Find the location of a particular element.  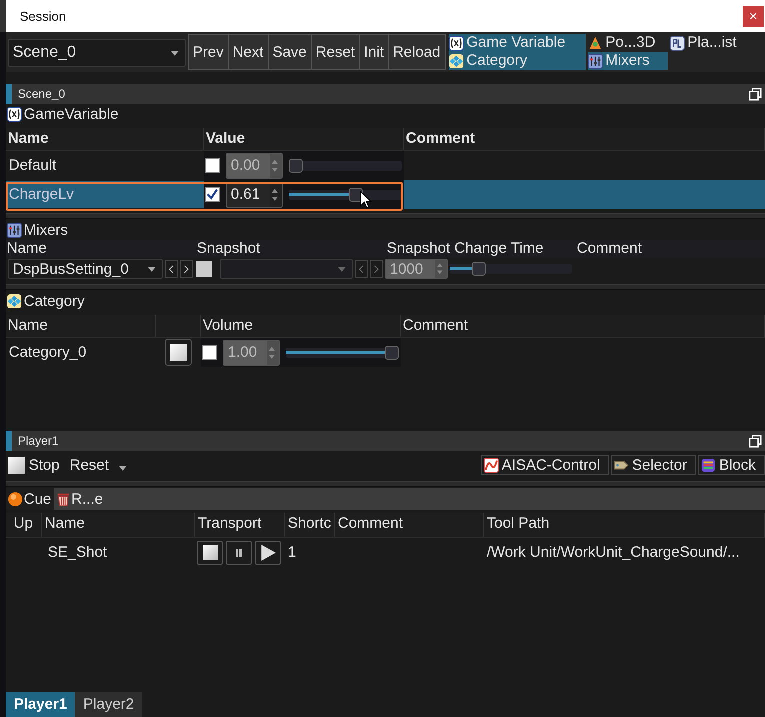

previous-button is located at coordinates (171, 269).